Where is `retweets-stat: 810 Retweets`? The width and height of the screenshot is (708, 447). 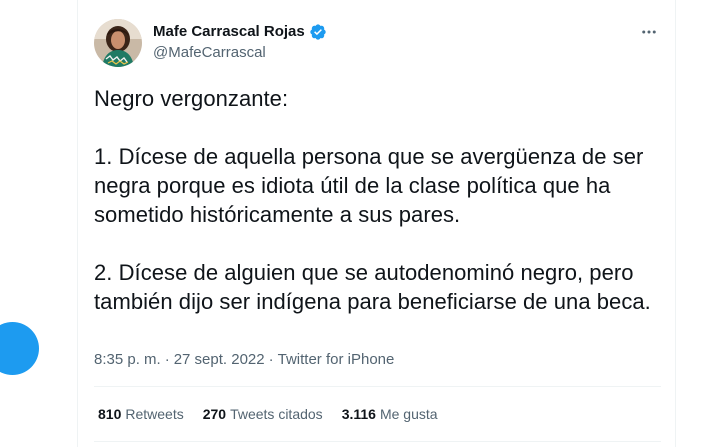 retweets-stat: 810 Retweets is located at coordinates (141, 414).